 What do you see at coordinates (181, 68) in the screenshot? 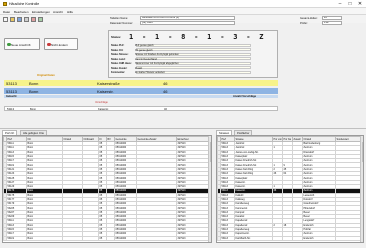
I see `status-row: Status Zusatz: Zusatz` at bounding box center [181, 68].